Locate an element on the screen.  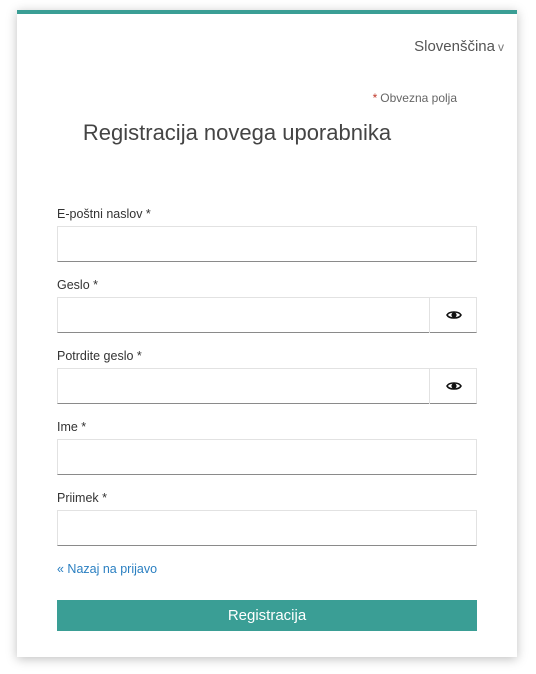
required-star: * is located at coordinates (375, 98).